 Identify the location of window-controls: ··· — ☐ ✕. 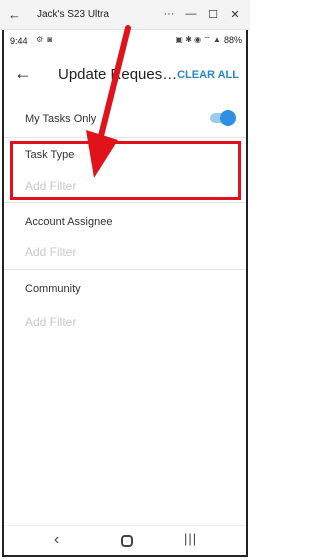
(202, 14).